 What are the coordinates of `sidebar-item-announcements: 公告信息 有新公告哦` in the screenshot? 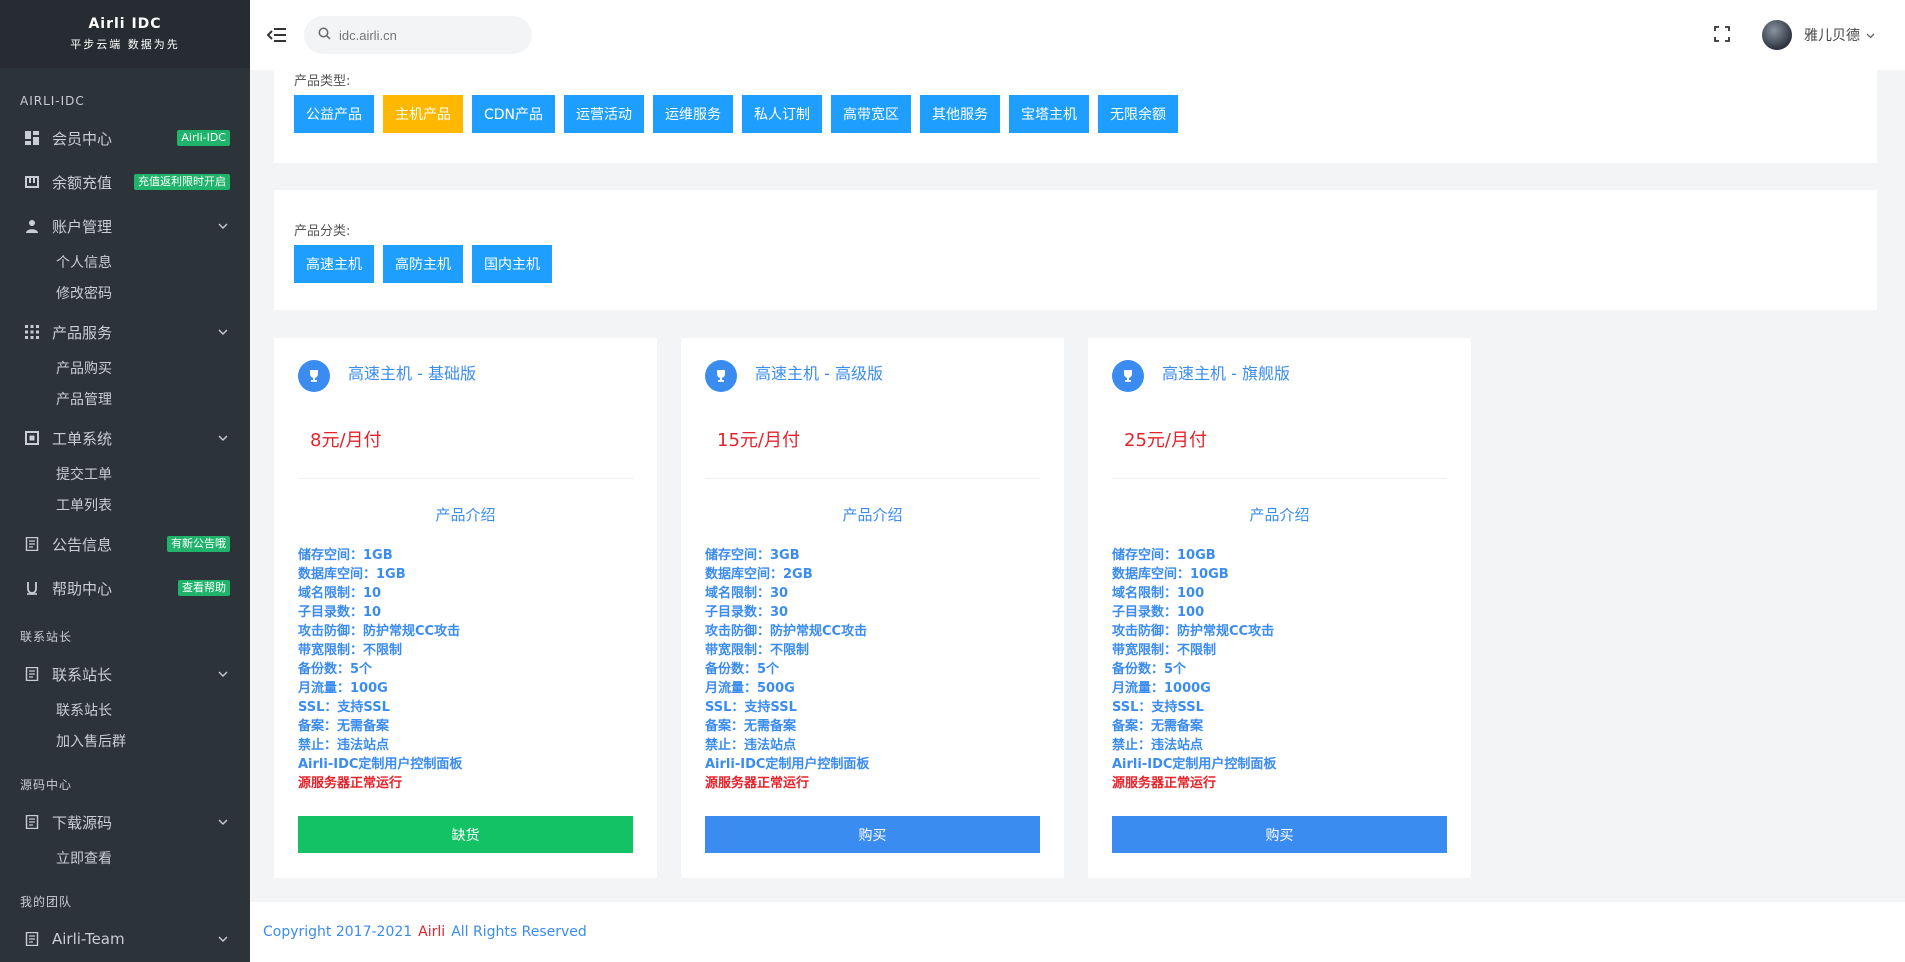 It's located at (125, 544).